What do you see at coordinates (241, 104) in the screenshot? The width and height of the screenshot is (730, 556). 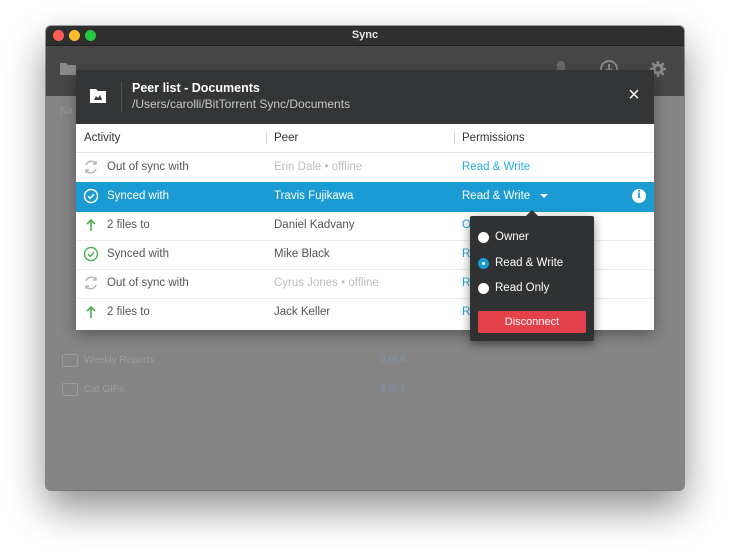 I see `folder-path: /Users/carolli/BitTorrent Sync/Documents` at bounding box center [241, 104].